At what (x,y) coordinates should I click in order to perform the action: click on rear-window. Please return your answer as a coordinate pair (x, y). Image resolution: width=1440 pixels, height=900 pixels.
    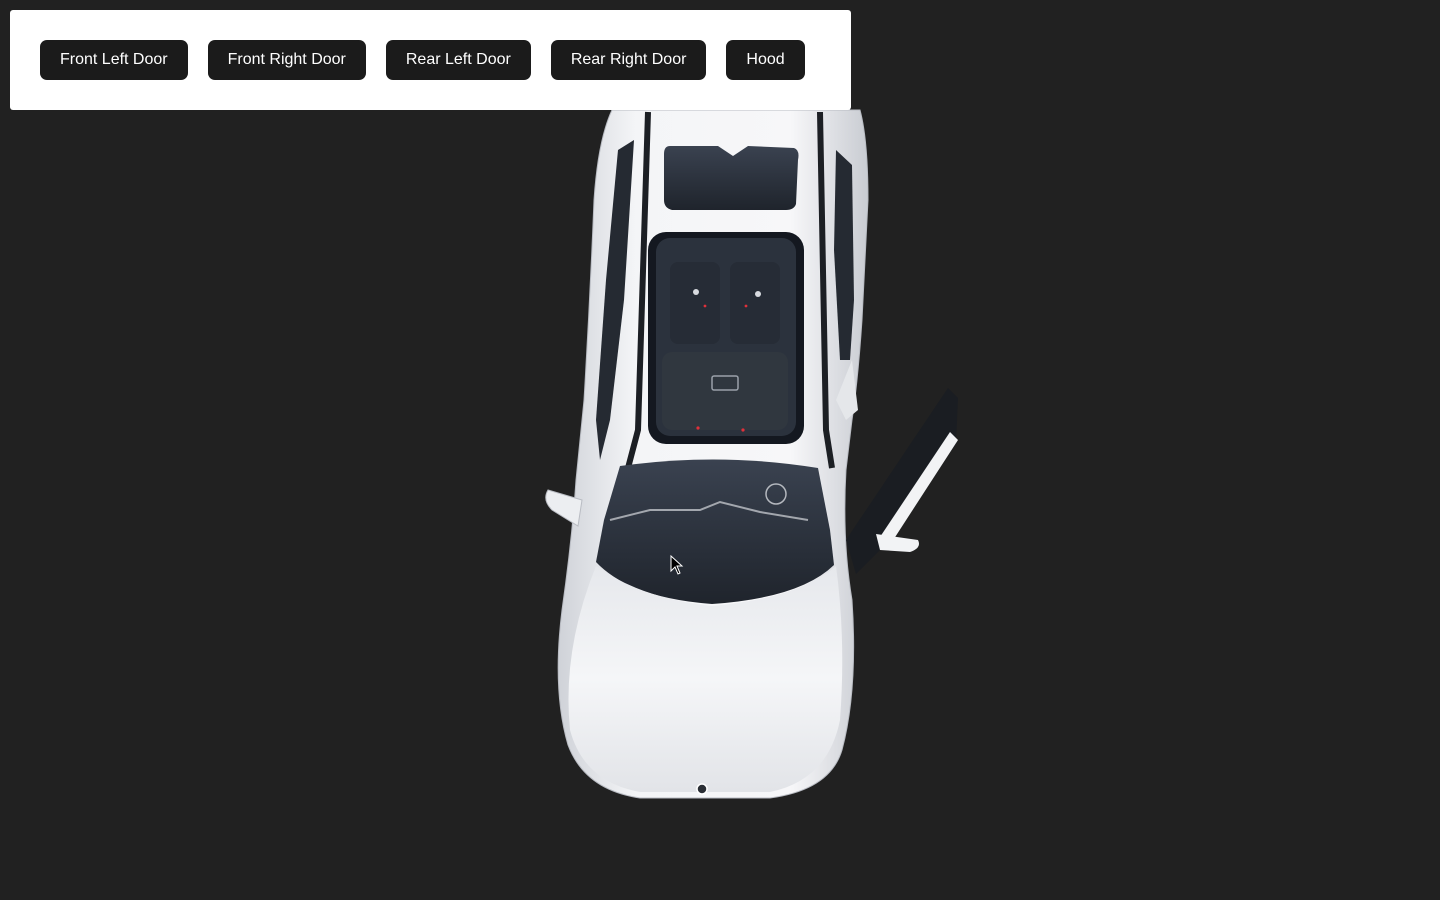
    Looking at the image, I should click on (731, 178).